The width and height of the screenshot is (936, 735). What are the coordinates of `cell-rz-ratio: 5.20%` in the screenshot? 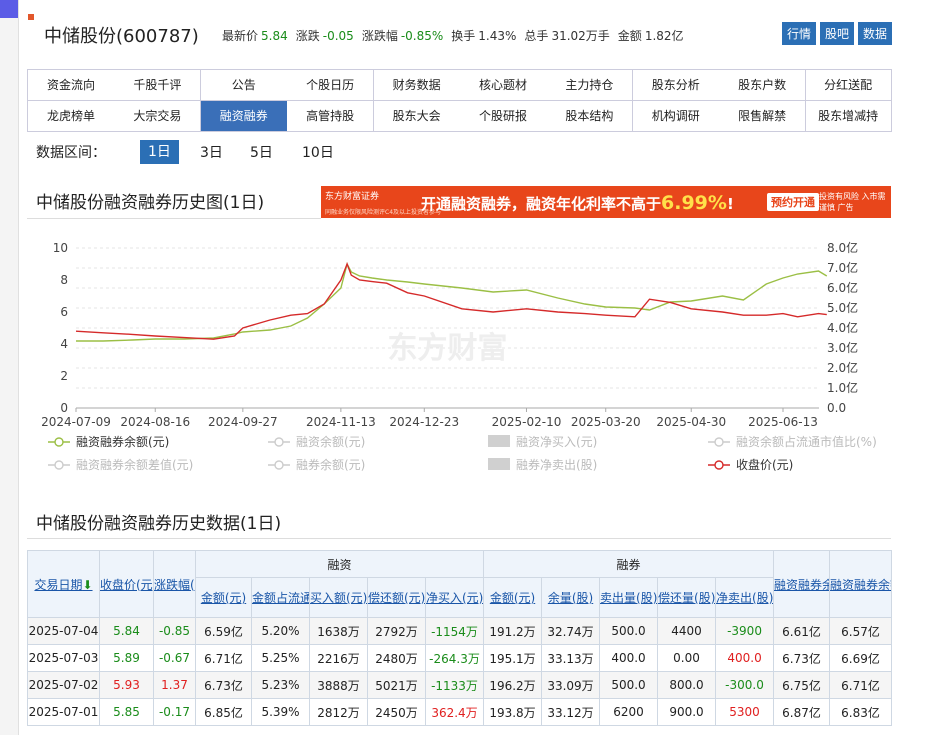 It's located at (280, 631).